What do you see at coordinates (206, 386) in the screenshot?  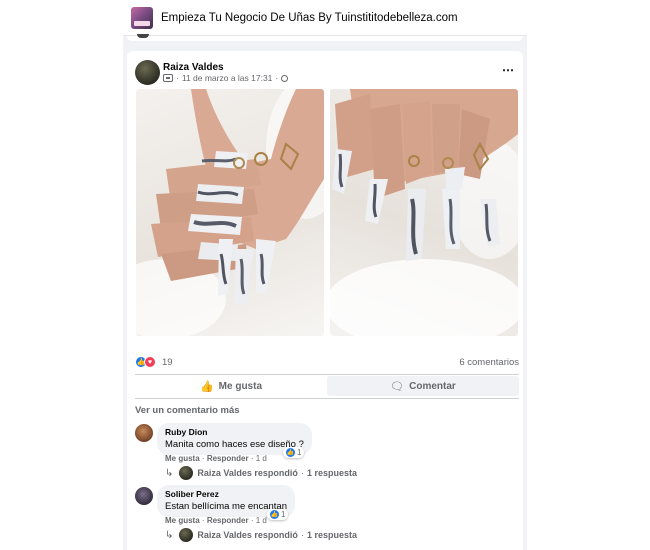 I see `thumbs-up-icon: 👍` at bounding box center [206, 386].